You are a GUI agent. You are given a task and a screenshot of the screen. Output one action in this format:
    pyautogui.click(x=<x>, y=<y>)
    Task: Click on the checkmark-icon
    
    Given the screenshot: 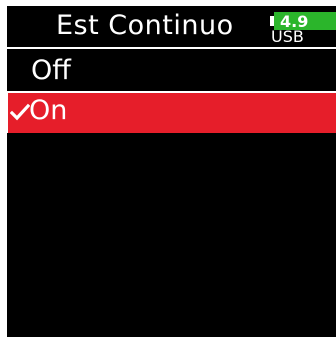 What is the action you would take?
    pyautogui.click(x=20, y=112)
    